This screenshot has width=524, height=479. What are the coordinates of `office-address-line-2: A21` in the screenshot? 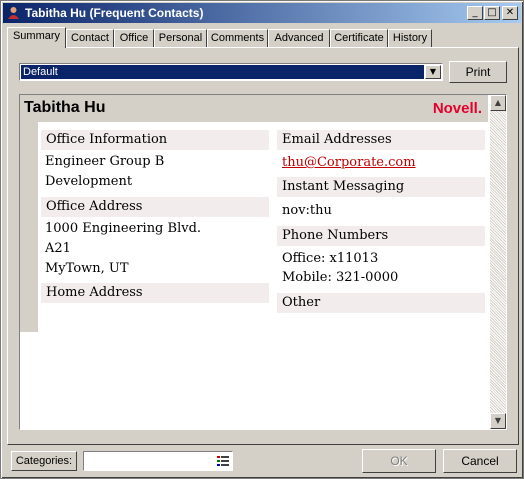 It's located at (58, 248).